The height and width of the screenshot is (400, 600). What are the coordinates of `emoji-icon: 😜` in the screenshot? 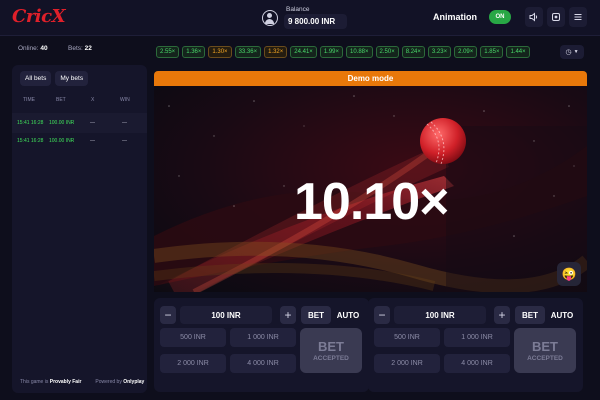 It's located at (569, 274).